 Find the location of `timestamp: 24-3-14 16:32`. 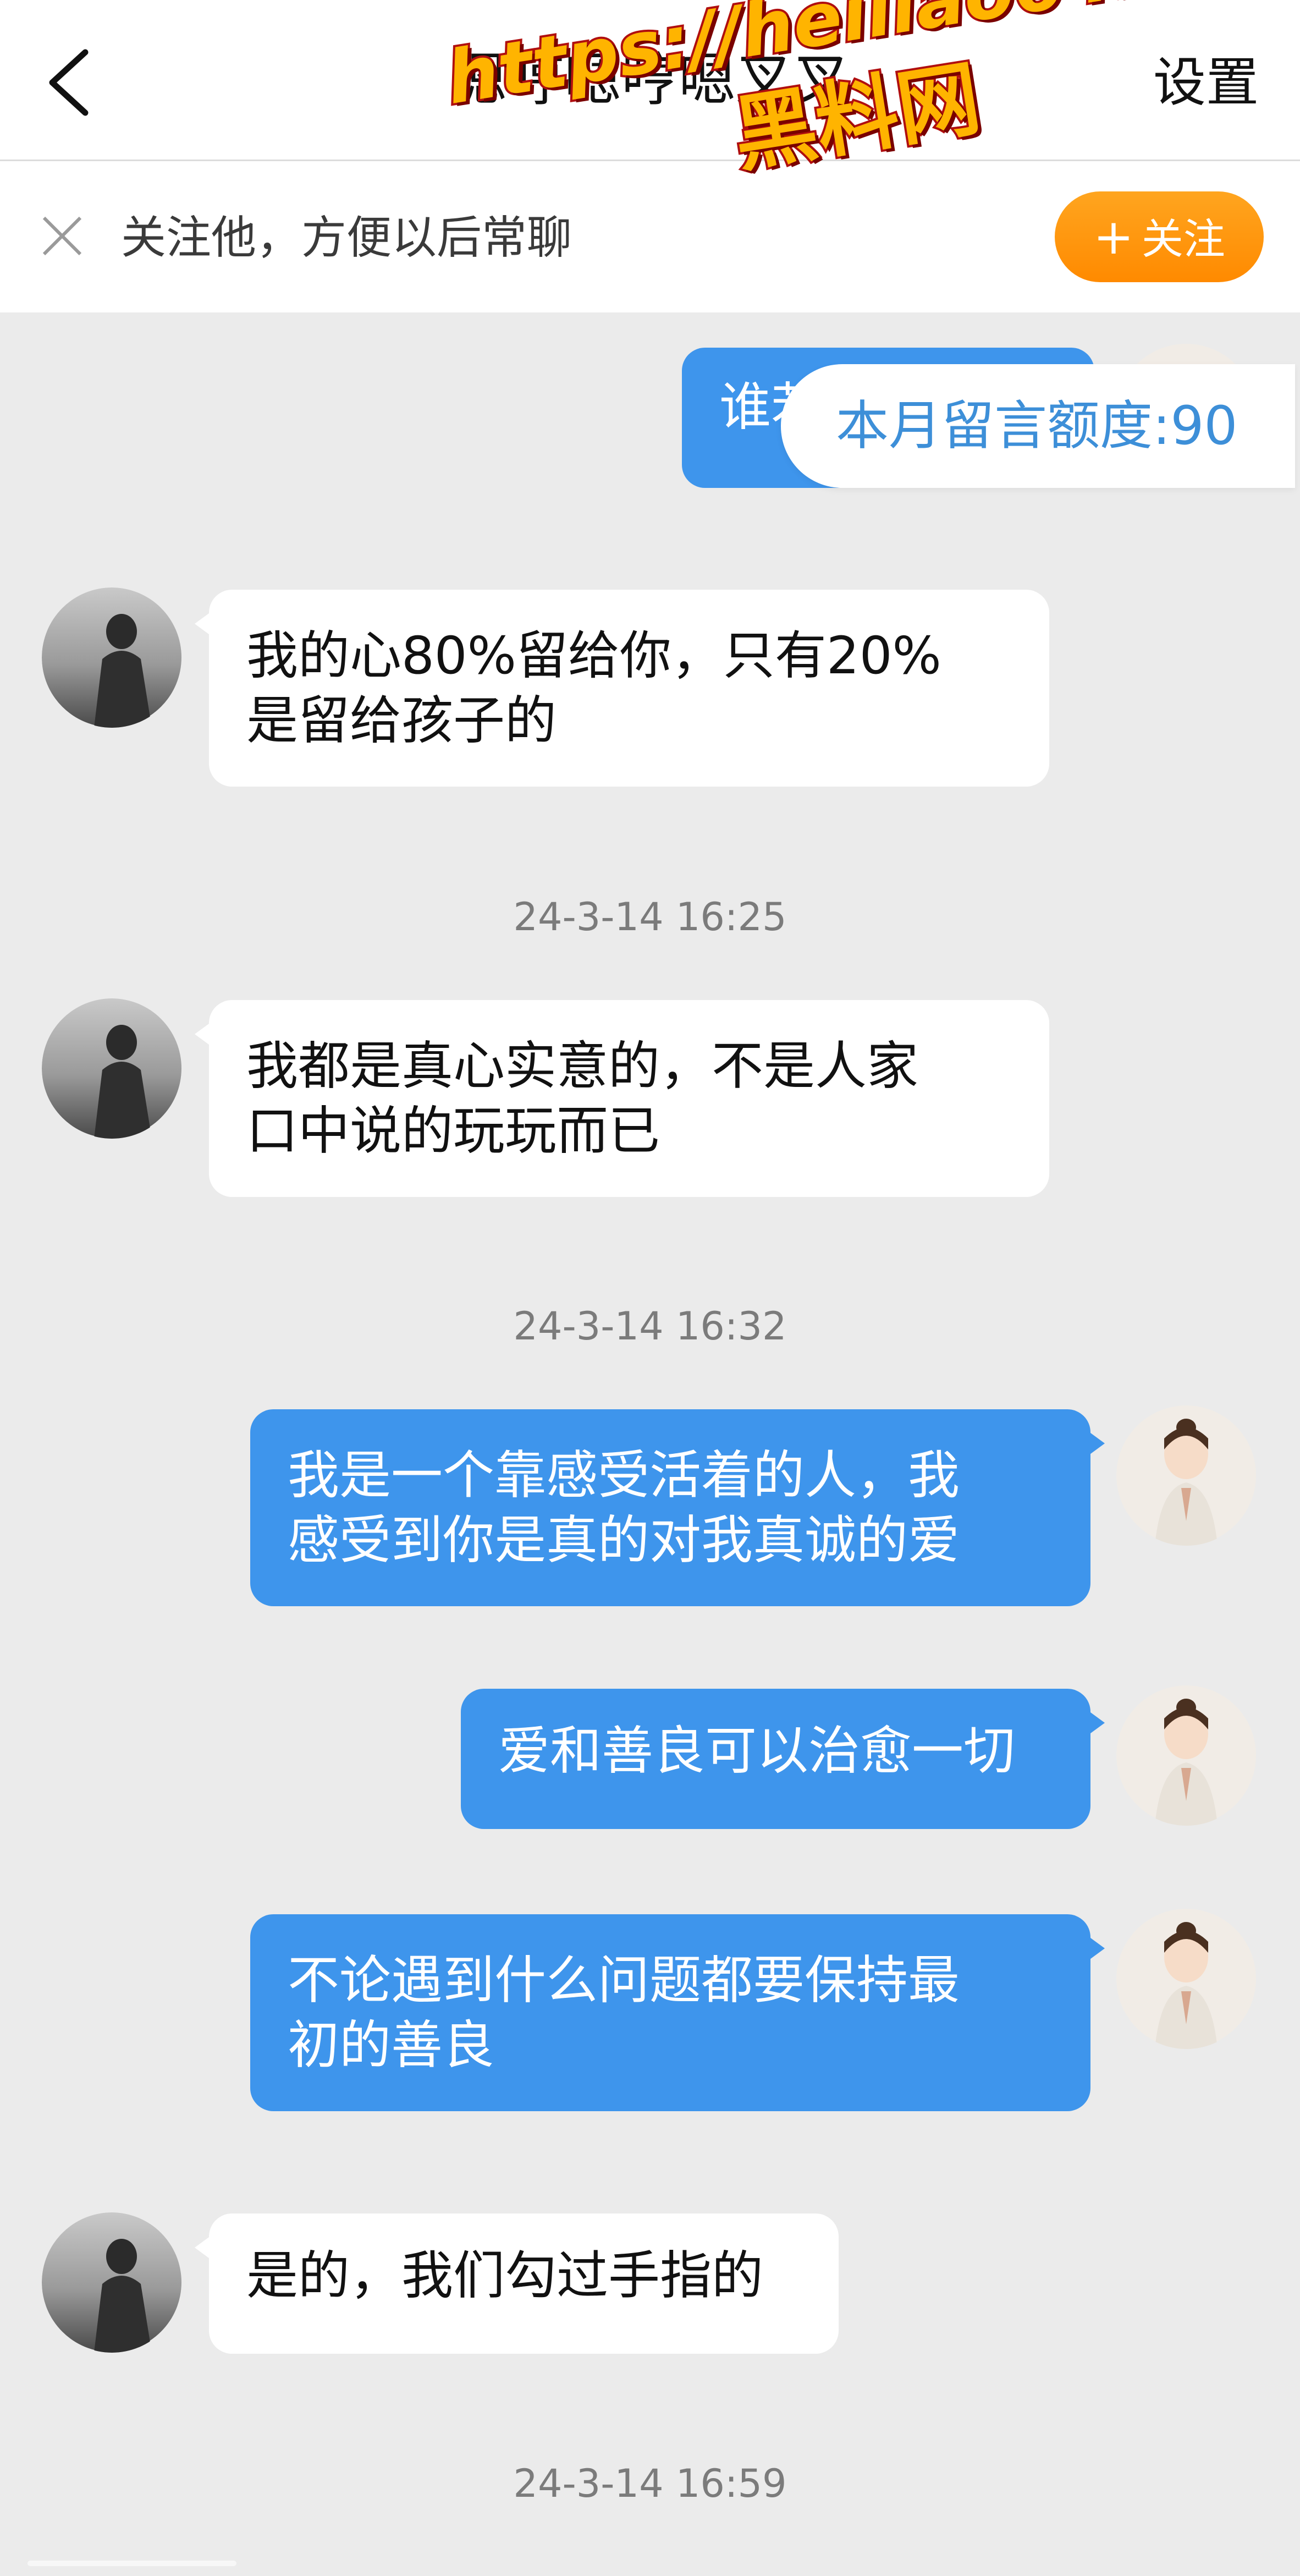

timestamp: 24-3-14 16:32 is located at coordinates (650, 1326).